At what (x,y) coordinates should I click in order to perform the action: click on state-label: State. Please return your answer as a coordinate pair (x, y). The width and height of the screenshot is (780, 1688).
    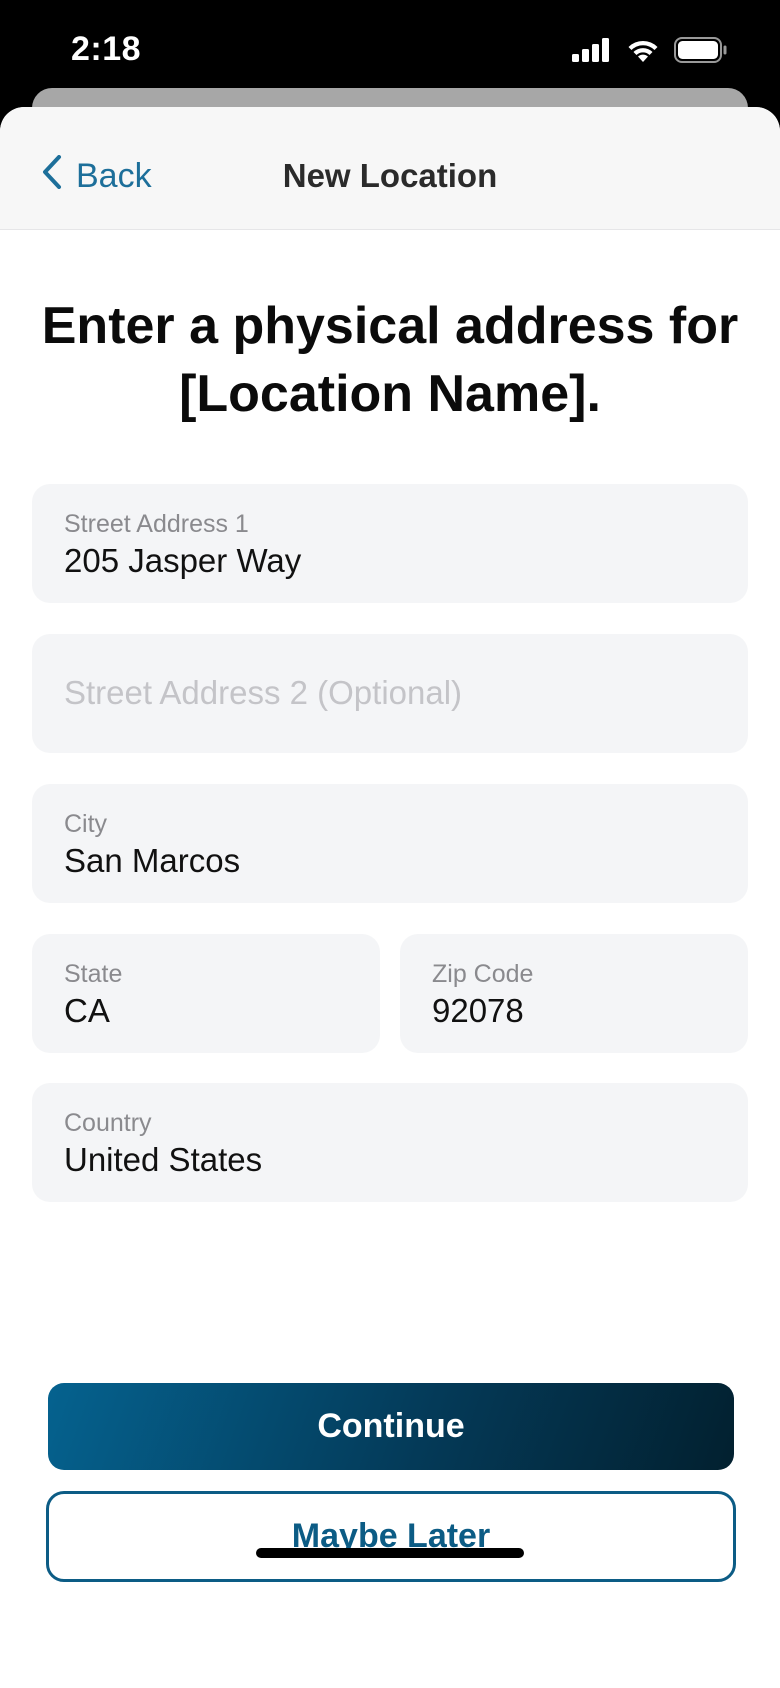
    Looking at the image, I should click on (93, 974).